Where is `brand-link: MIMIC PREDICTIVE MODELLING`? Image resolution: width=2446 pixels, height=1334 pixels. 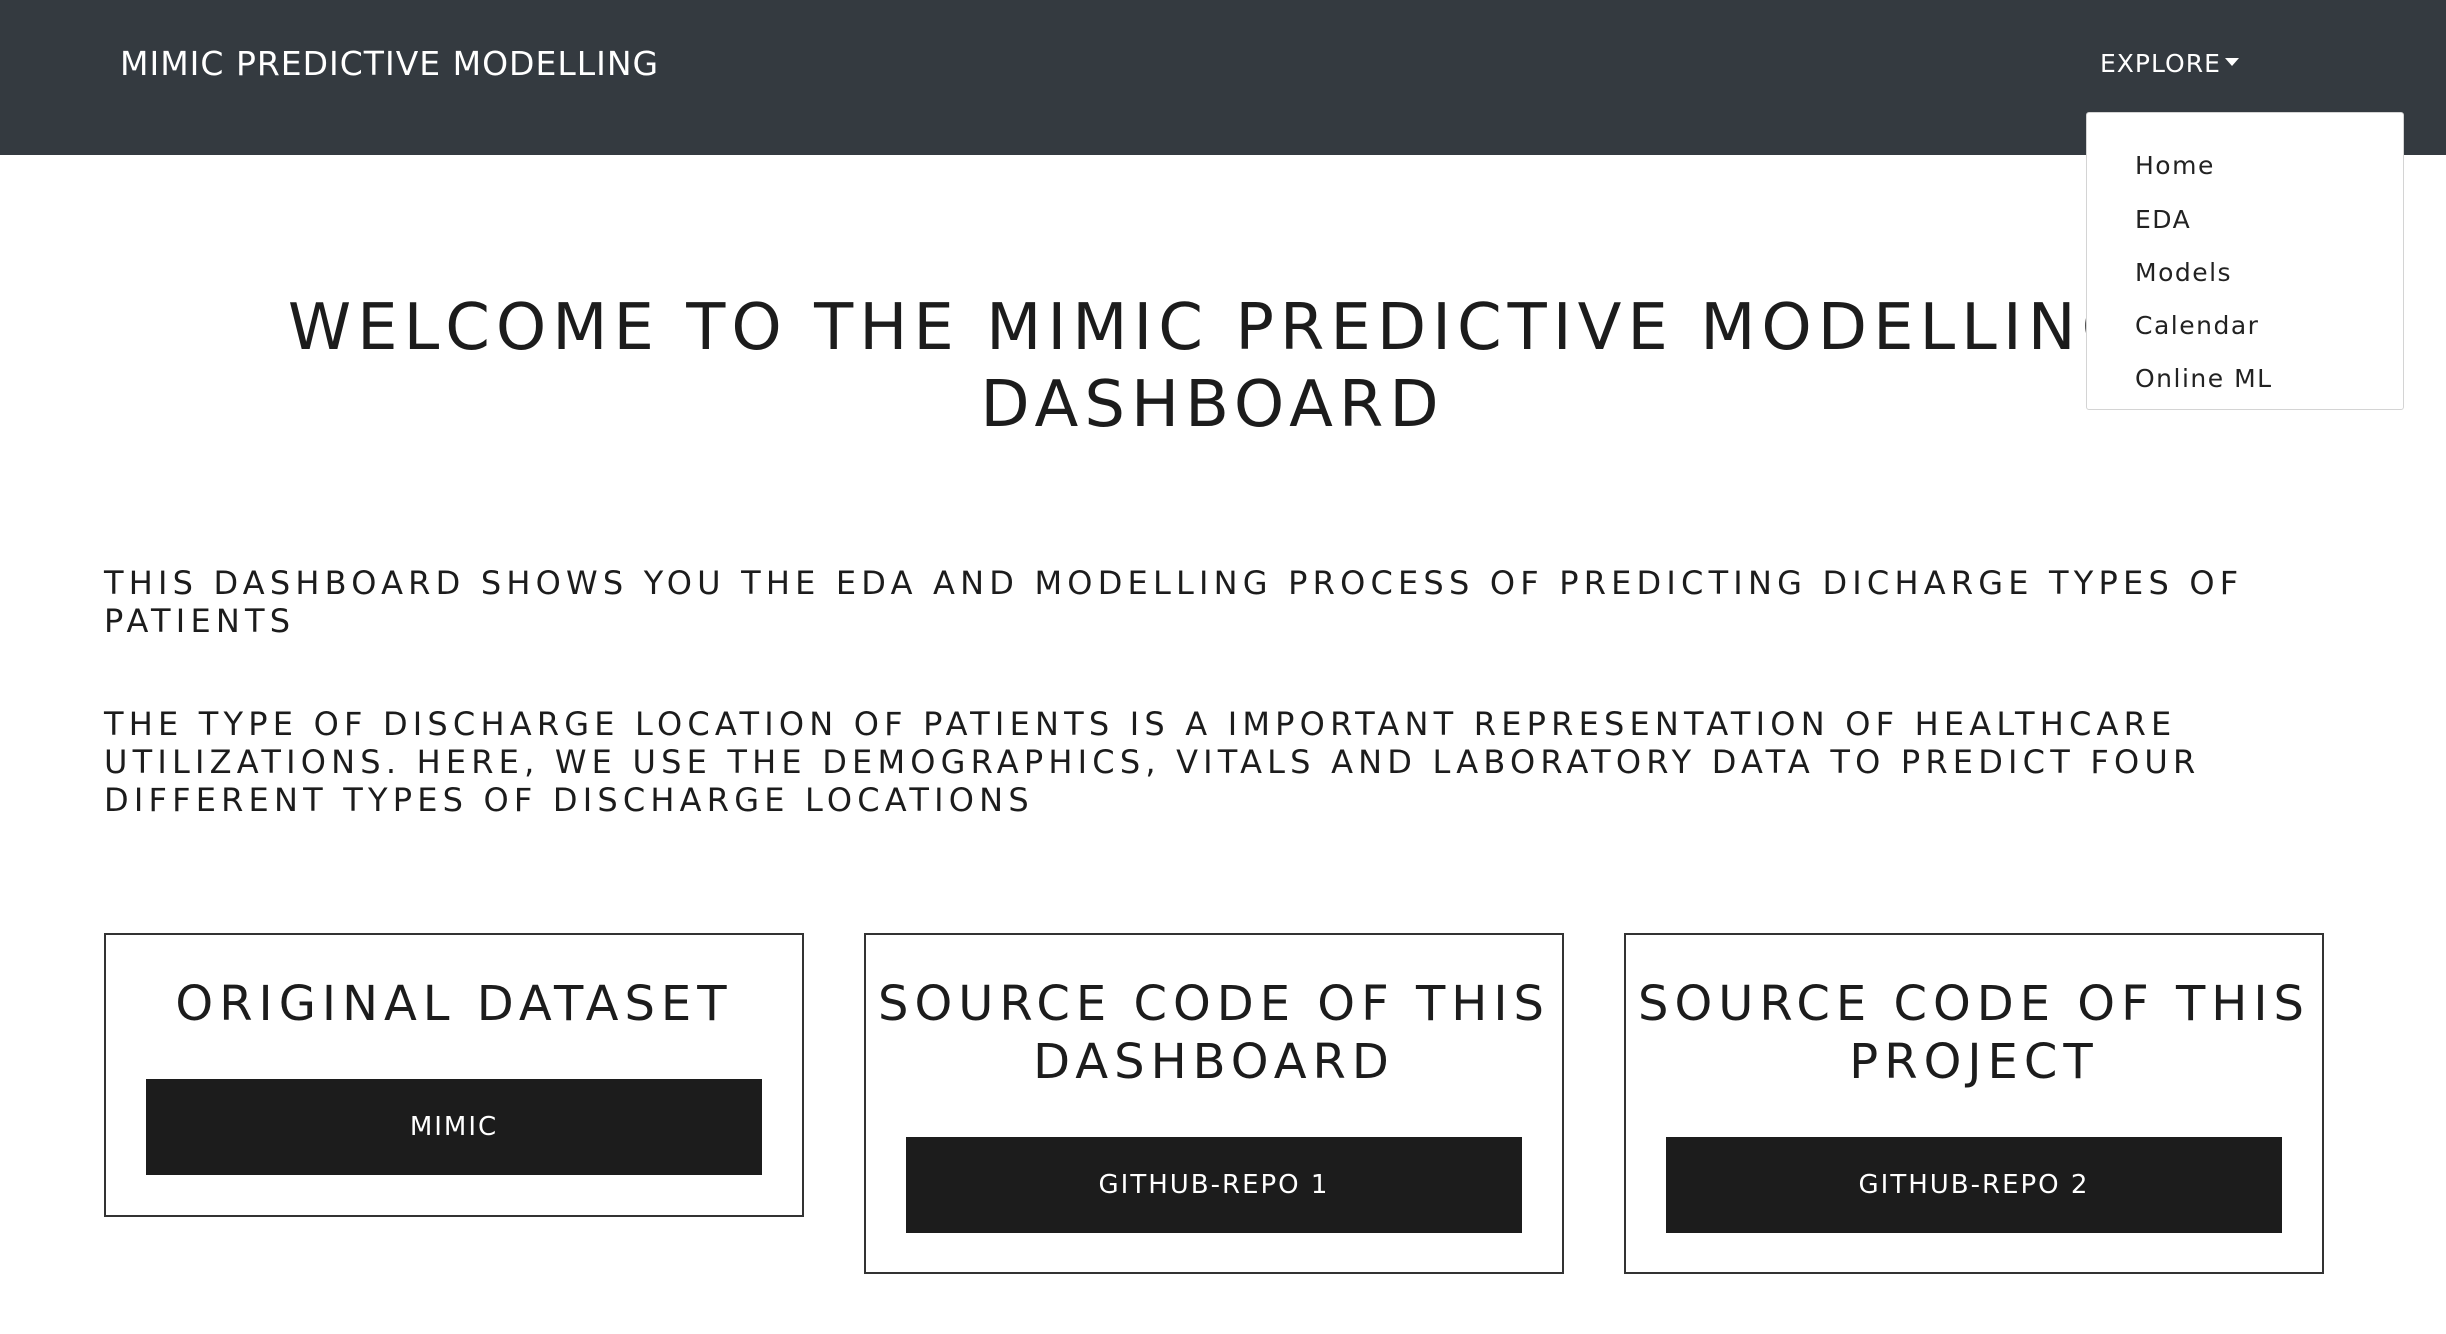 brand-link: MIMIC PREDICTIVE MODELLING is located at coordinates (389, 64).